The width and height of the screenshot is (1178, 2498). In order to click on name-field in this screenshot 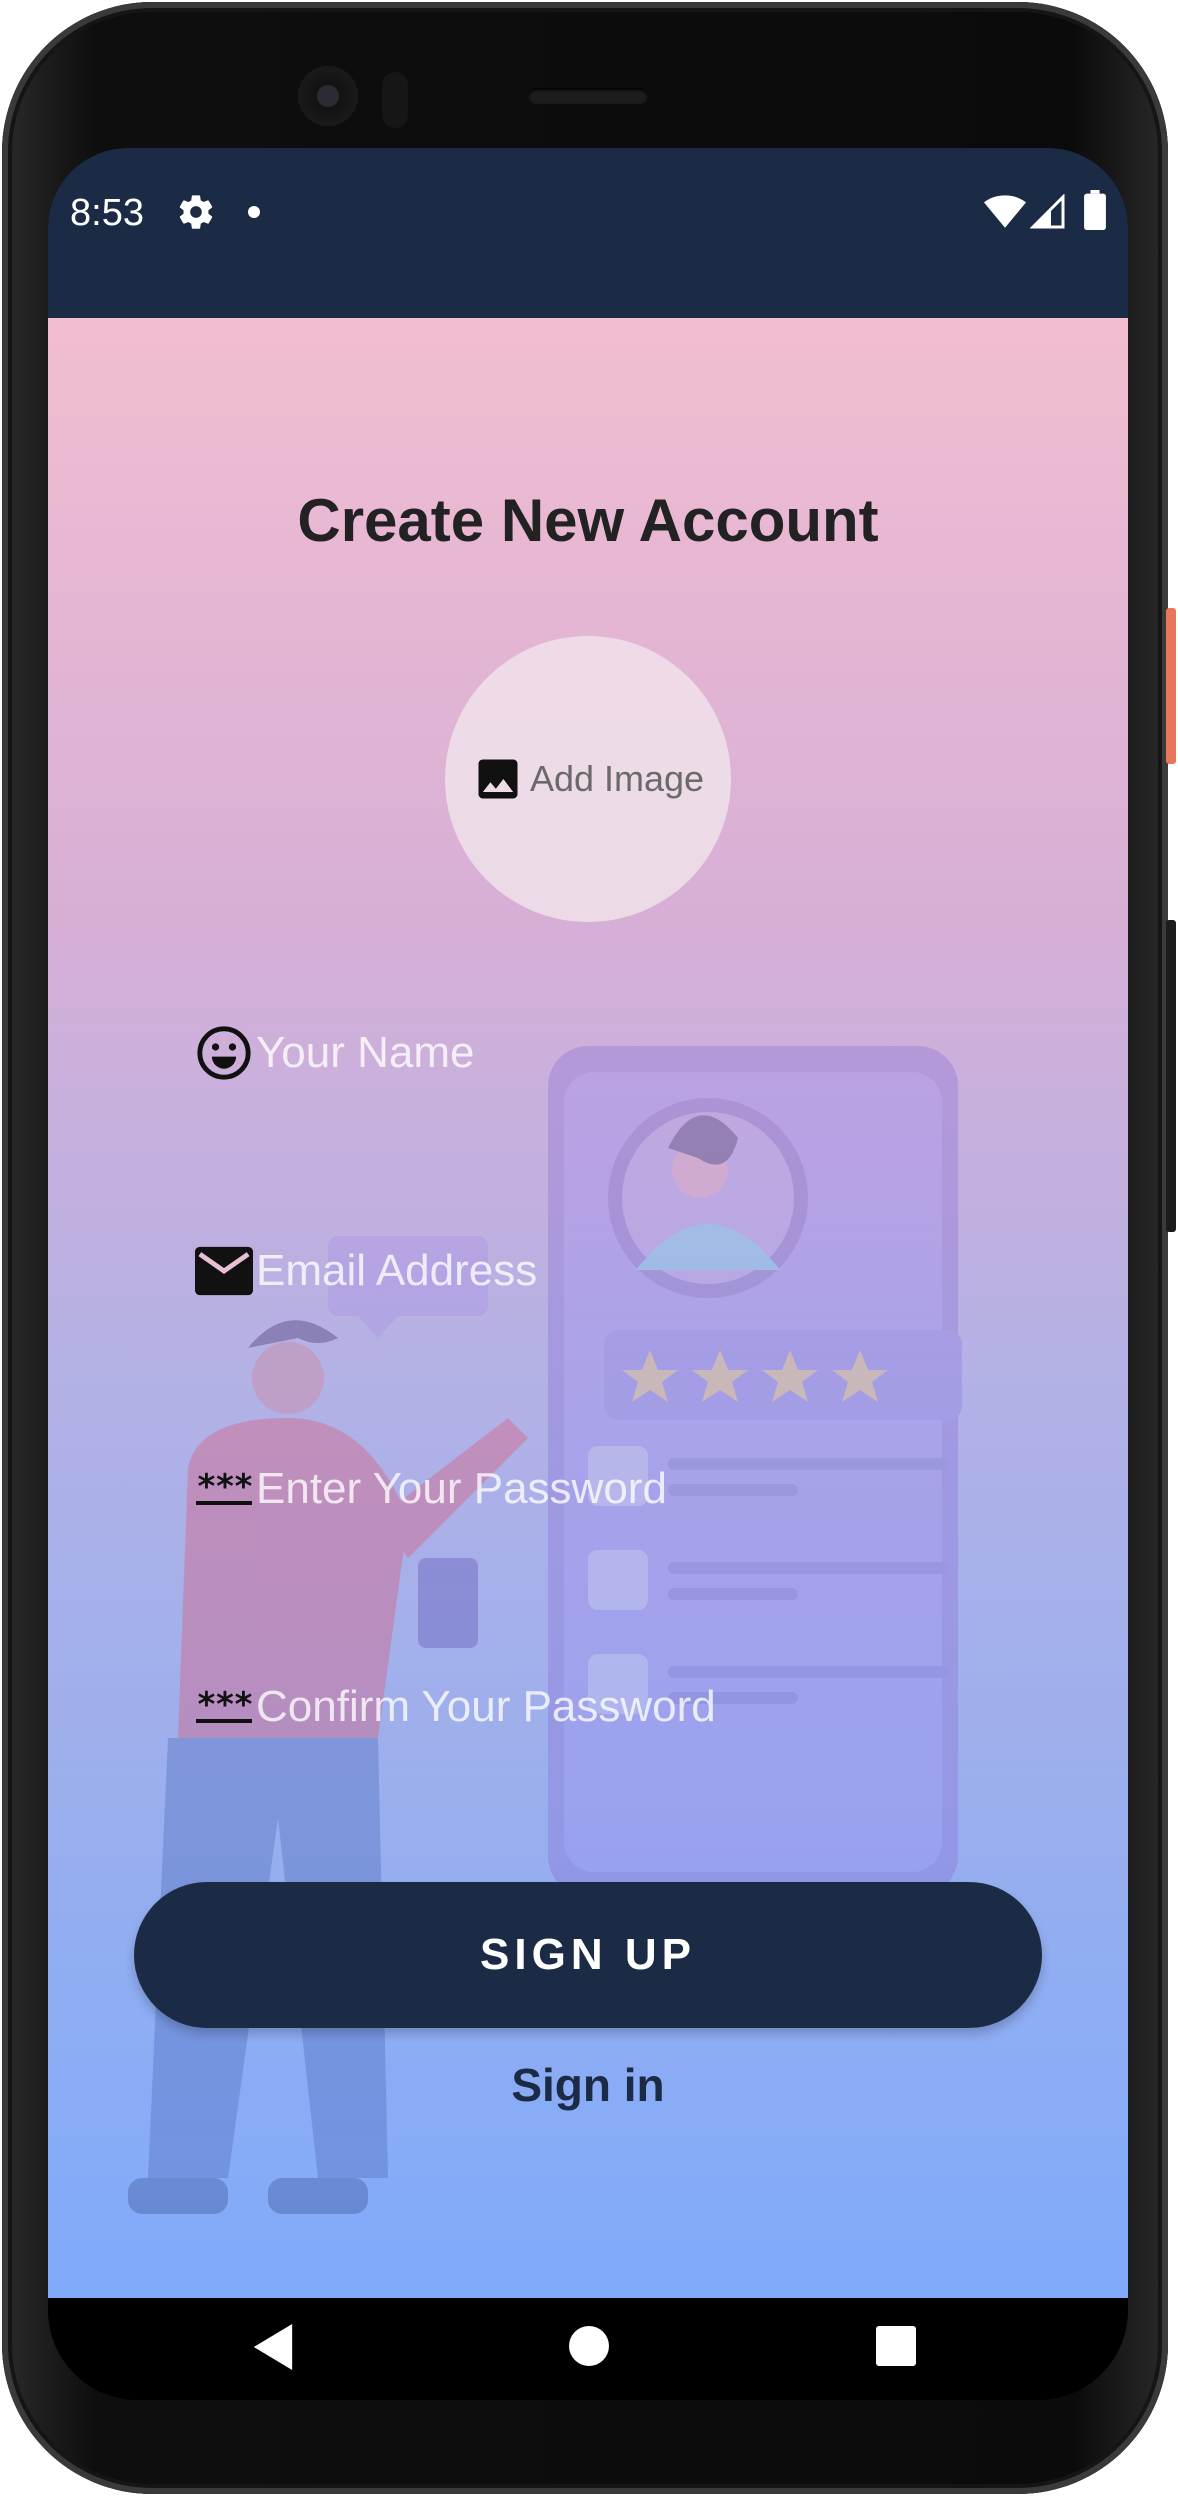, I will do `click(574, 1053)`.